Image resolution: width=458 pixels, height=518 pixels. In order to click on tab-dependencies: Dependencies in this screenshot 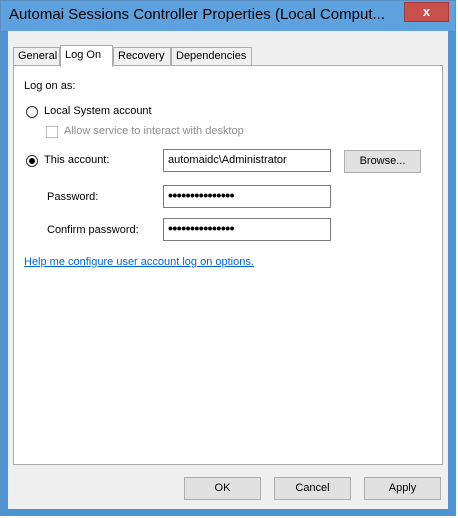, I will do `click(211, 56)`.